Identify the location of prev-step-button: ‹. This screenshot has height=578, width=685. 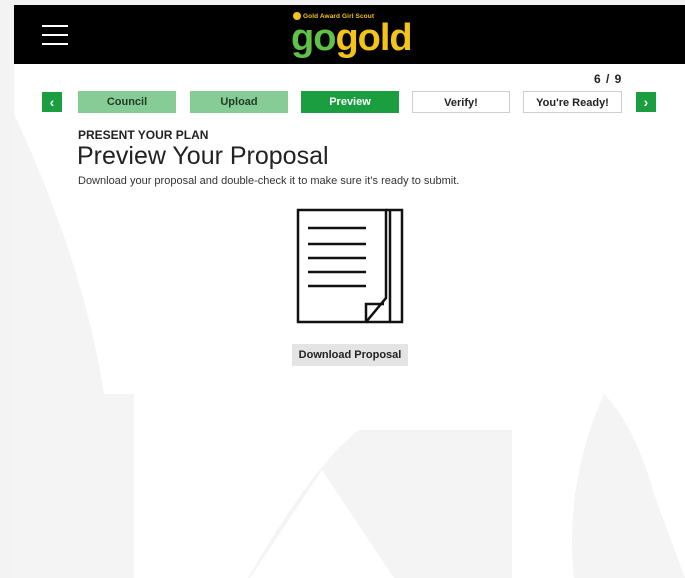
(52, 102).